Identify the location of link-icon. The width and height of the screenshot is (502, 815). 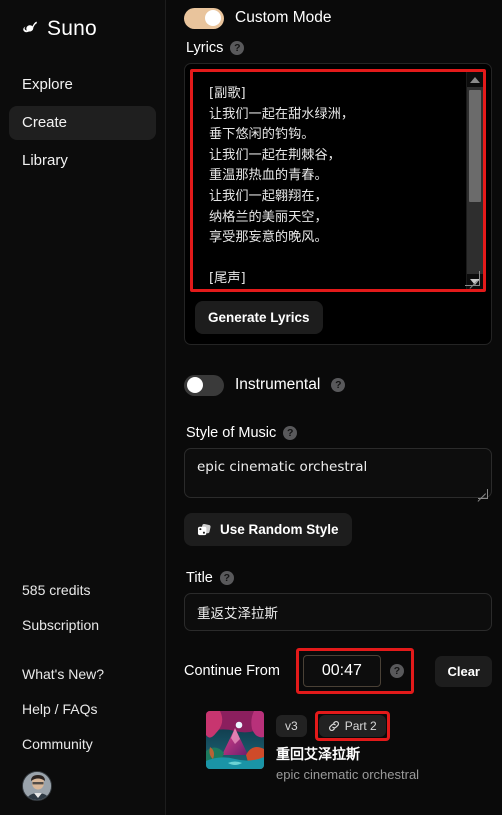
(333, 726).